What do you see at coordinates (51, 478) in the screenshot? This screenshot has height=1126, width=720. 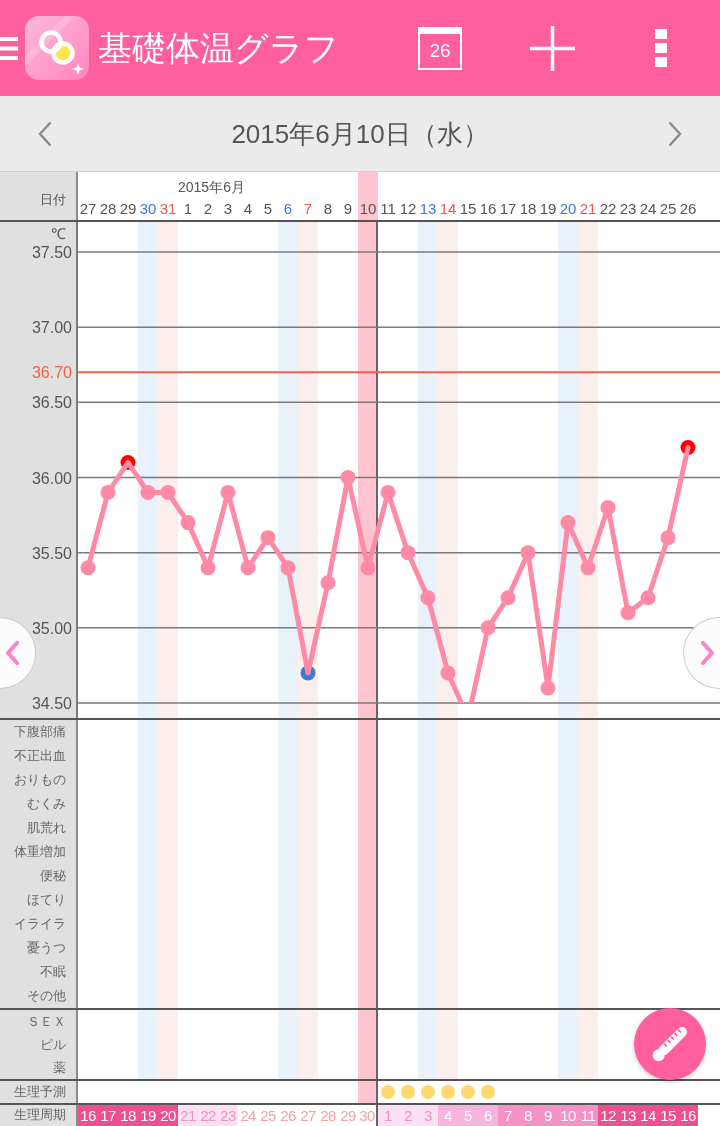 I see `y-tick-label: 36.00` at bounding box center [51, 478].